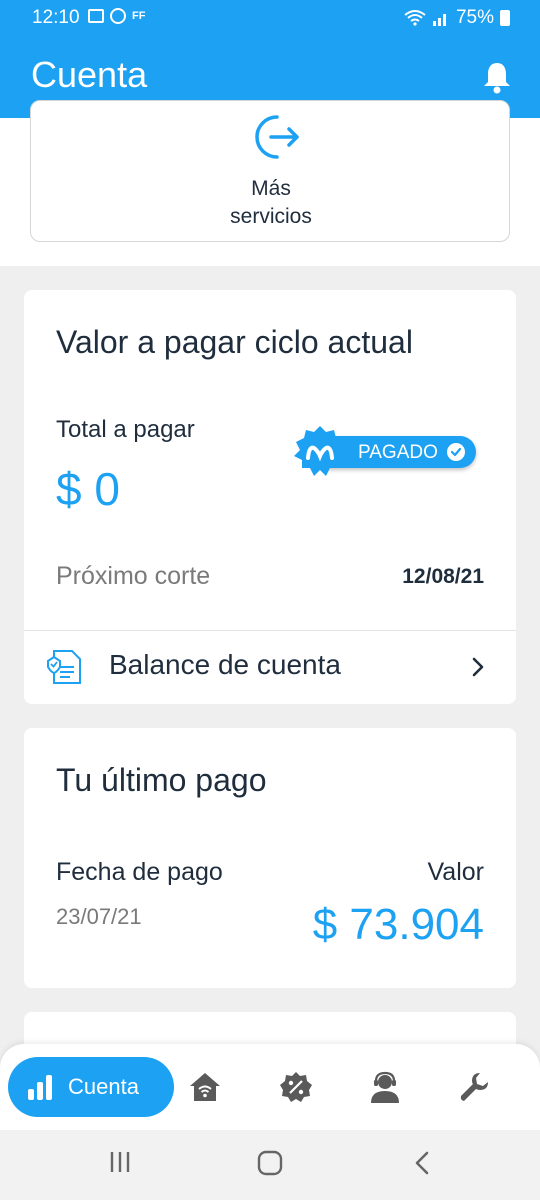  Describe the element at coordinates (456, 452) in the screenshot. I see `check-icon` at that location.